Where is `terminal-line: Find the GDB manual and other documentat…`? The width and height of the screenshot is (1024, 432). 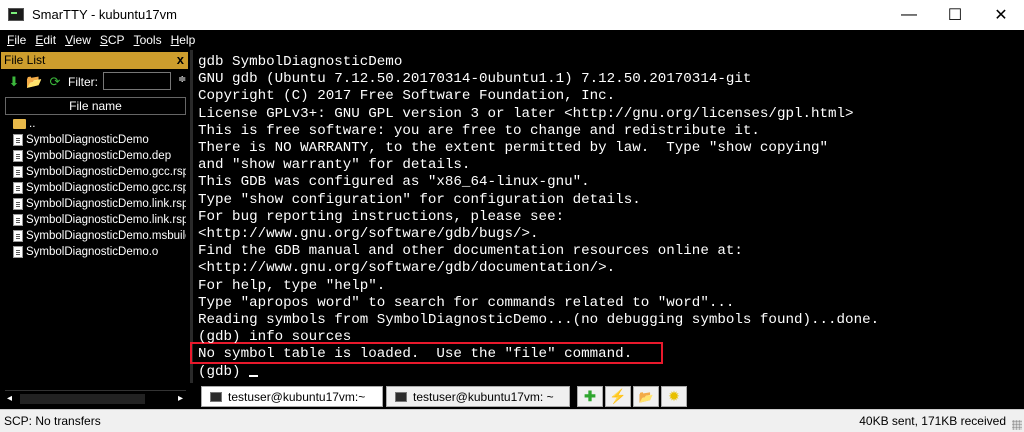 terminal-line: Find the GDB manual and other documentat… is located at coordinates (470, 251).